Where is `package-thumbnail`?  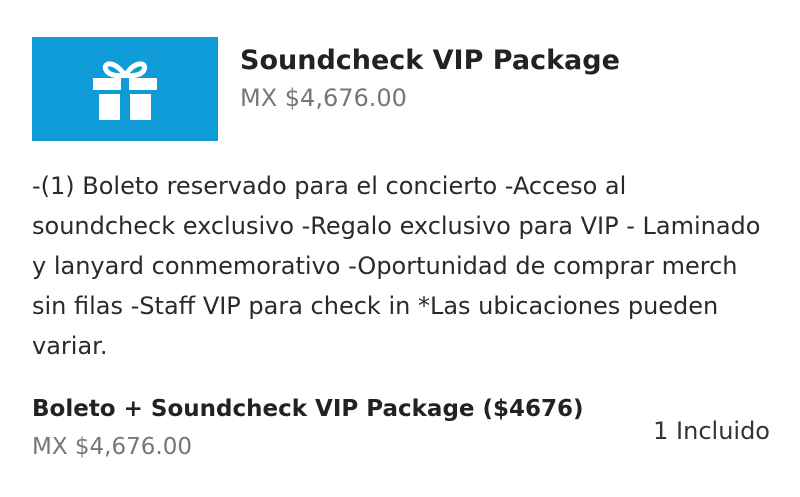 package-thumbnail is located at coordinates (125, 89).